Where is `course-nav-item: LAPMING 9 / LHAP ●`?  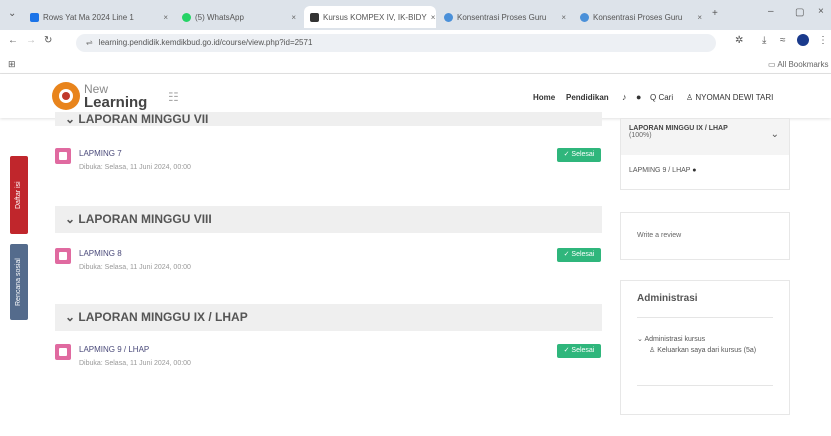
course-nav-item: LAPMING 9 / LHAP ● is located at coordinates (705, 170).